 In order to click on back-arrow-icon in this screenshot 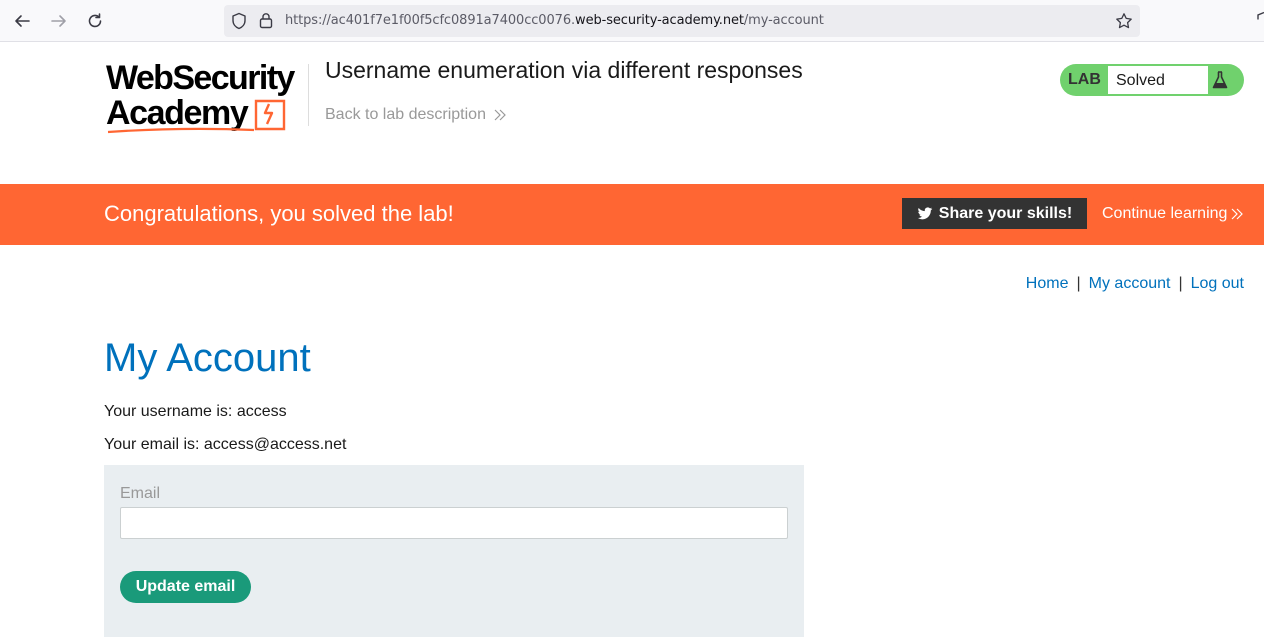, I will do `click(22, 21)`.